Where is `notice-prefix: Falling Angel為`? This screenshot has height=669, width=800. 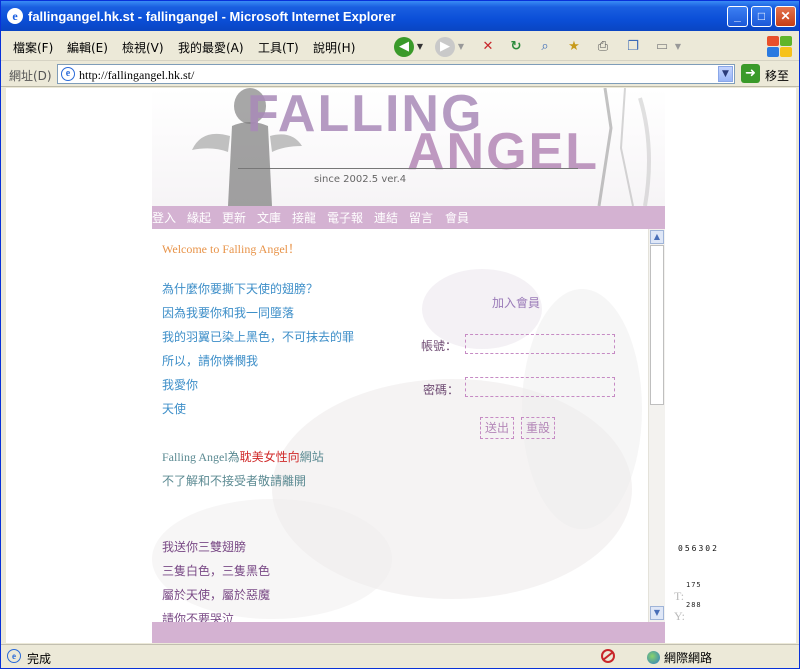 notice-prefix: Falling Angel為 is located at coordinates (201, 457).